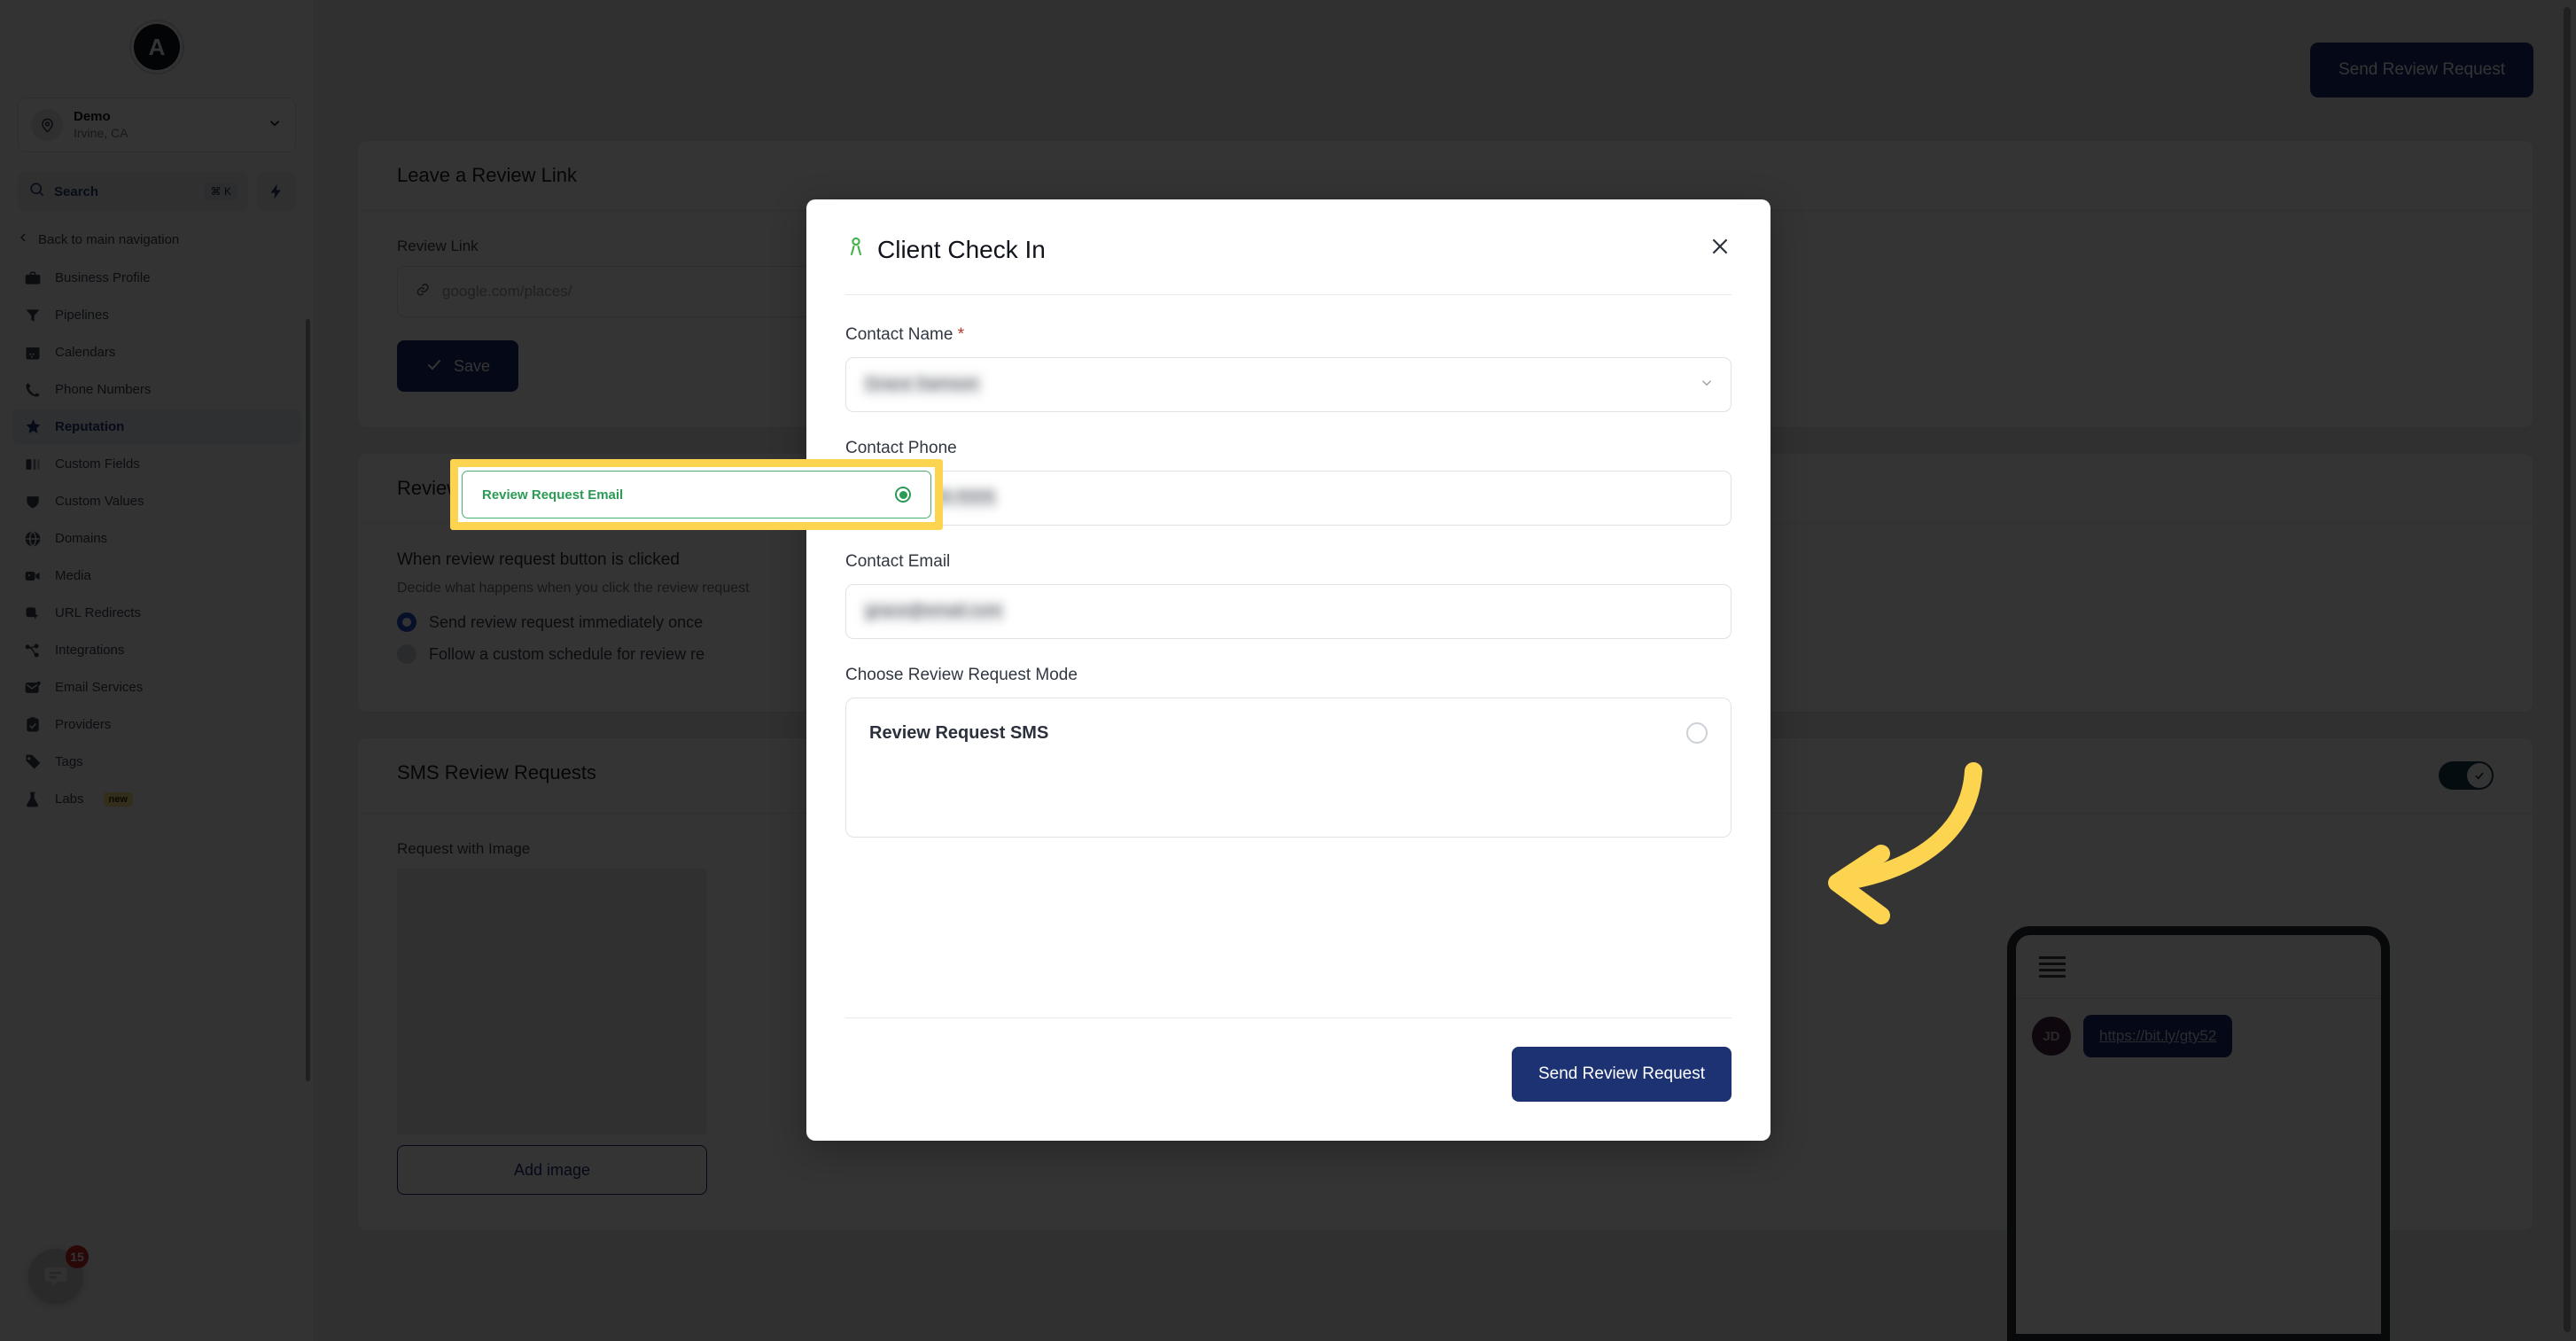  I want to click on highlight-annotation: Review Request Email, so click(696, 494).